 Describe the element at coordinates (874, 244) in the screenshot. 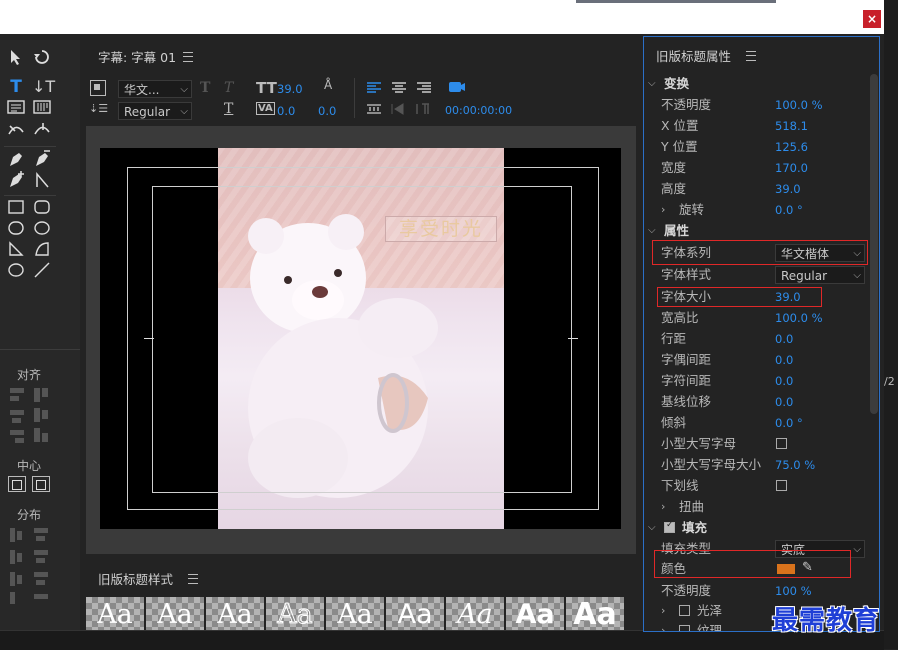

I see `properties-scrollbar` at that location.